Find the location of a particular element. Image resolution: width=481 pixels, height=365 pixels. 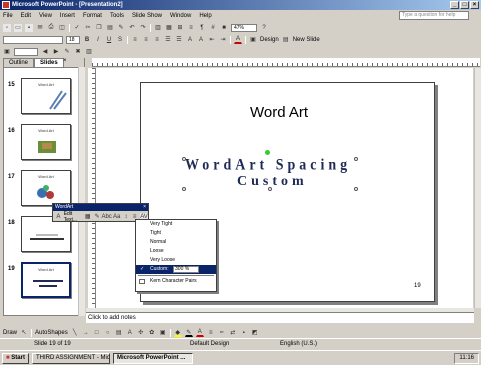

delete-comment-icon: ✖ is located at coordinates (78, 52).